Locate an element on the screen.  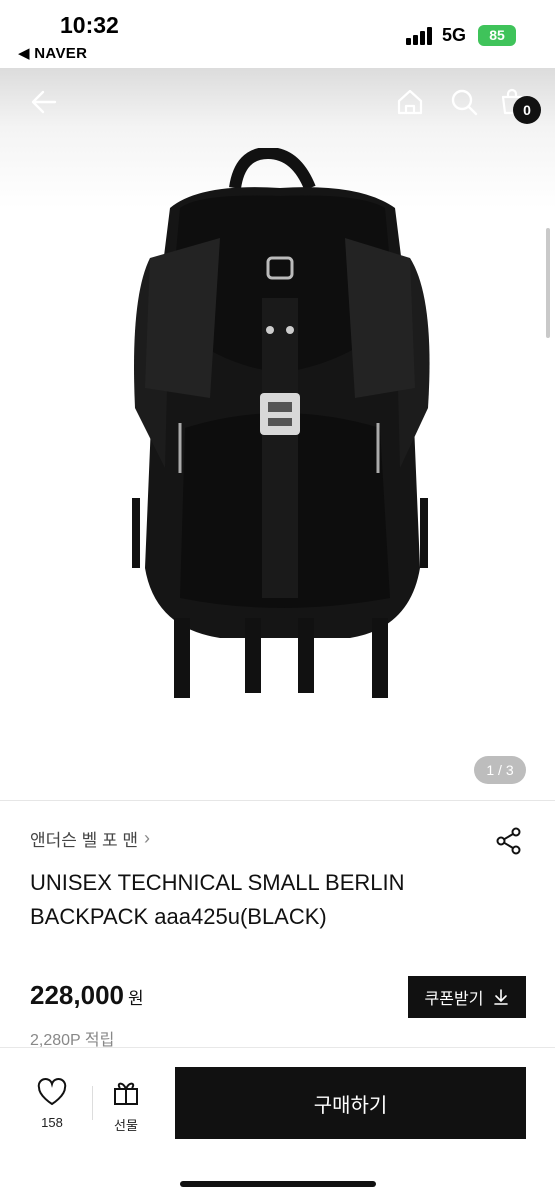
coupon-label: 쿠폰받기 is located at coordinates (454, 999).